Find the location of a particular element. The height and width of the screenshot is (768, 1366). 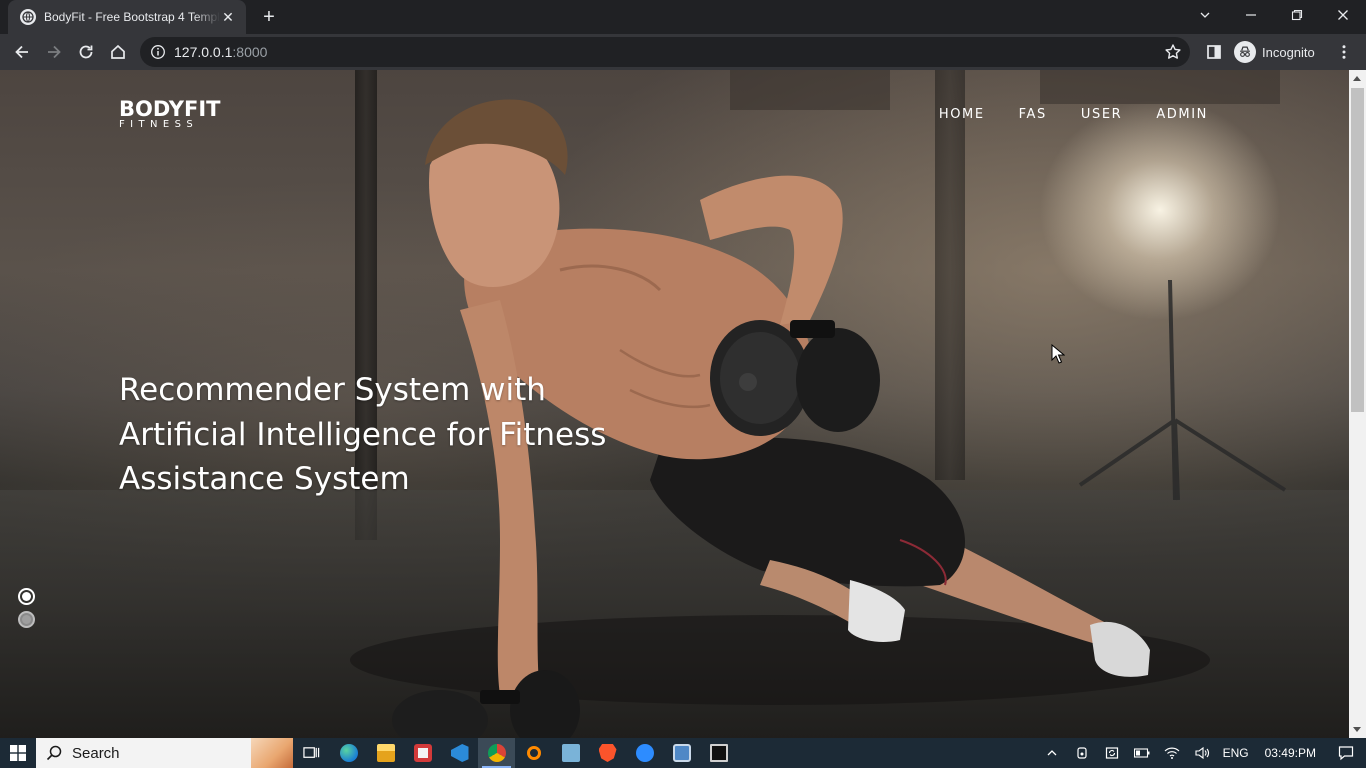

taskbar-app-brave is located at coordinates (607, 753).